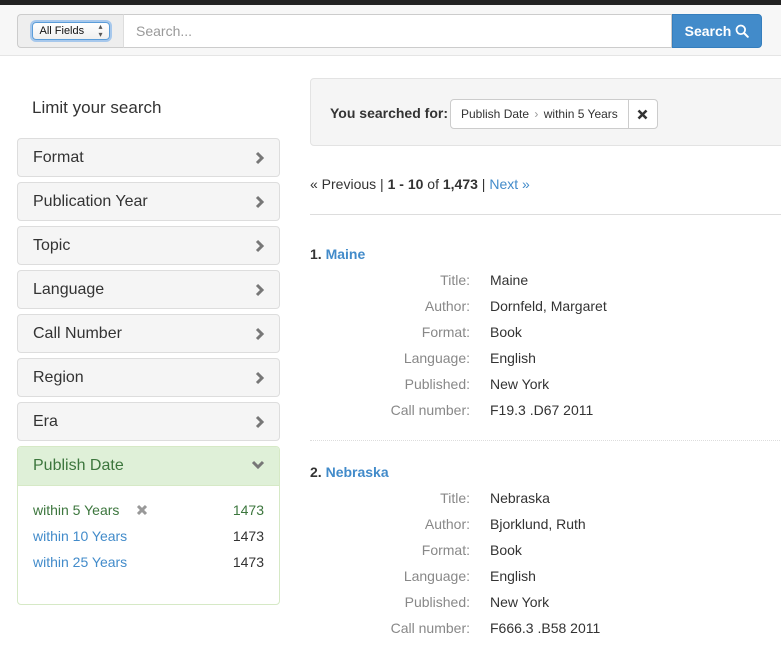 Image resolution: width=781 pixels, height=650 pixels. Describe the element at coordinates (148, 466) in the screenshot. I see `facet-publish-date-header: Publish Date` at that location.